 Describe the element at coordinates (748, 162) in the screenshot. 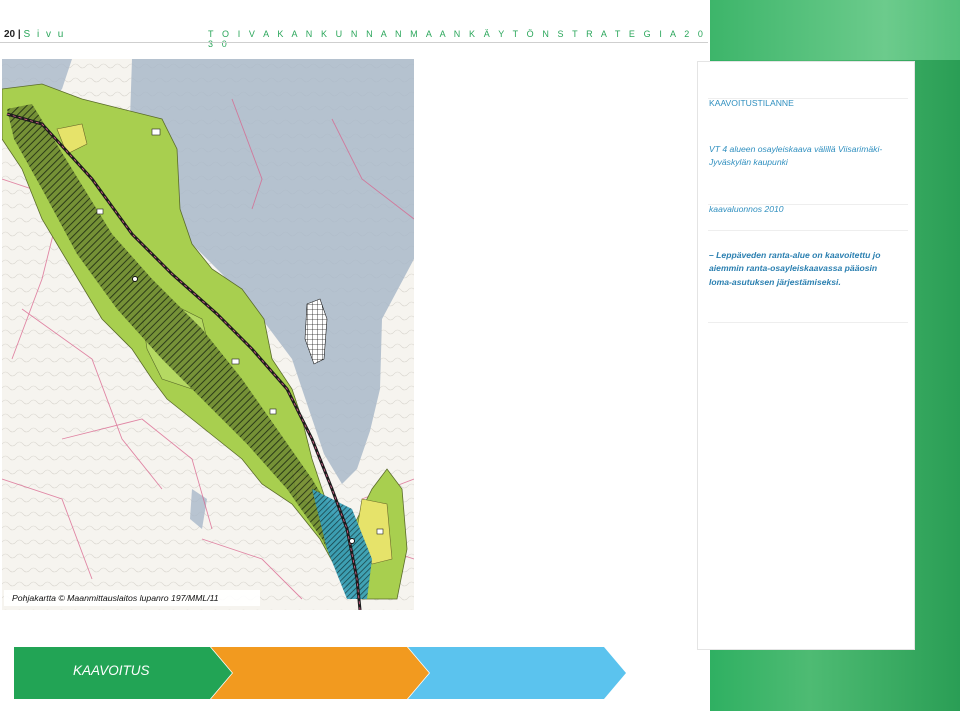

I see `plan-name-line-2: Jyväskylän kaupunki` at that location.